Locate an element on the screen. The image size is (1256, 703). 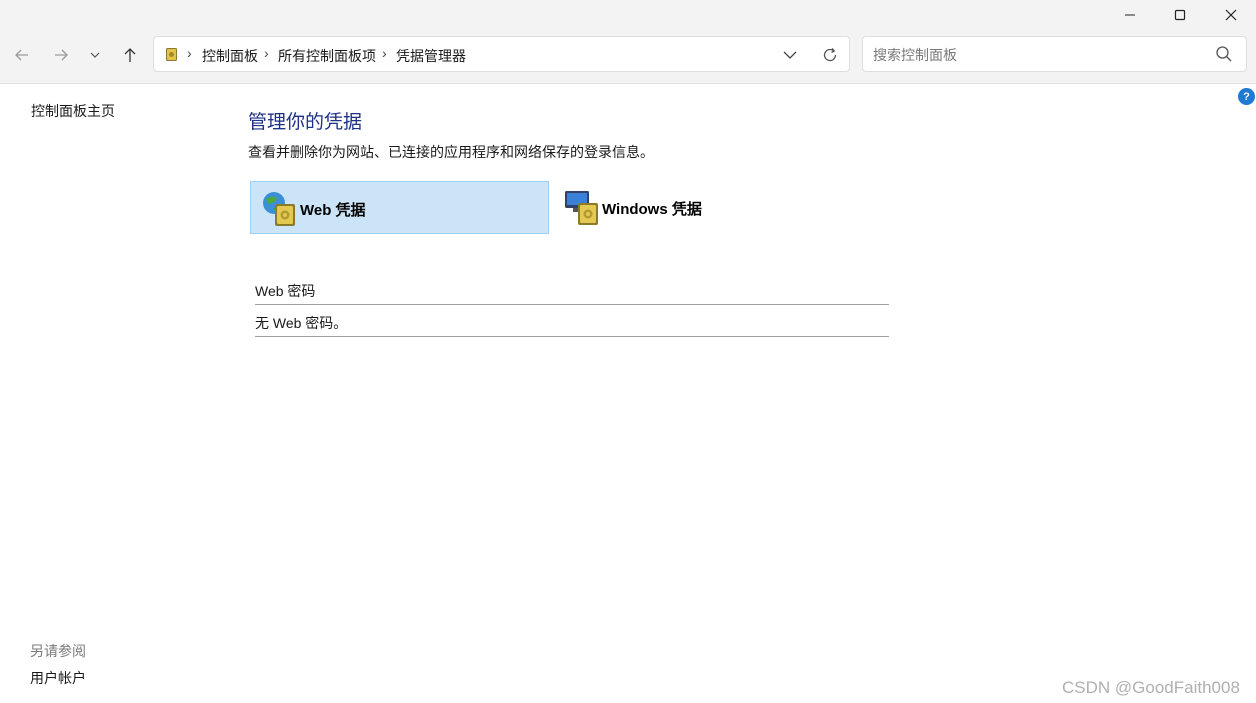
help-button: ? is located at coordinates (1246, 96).